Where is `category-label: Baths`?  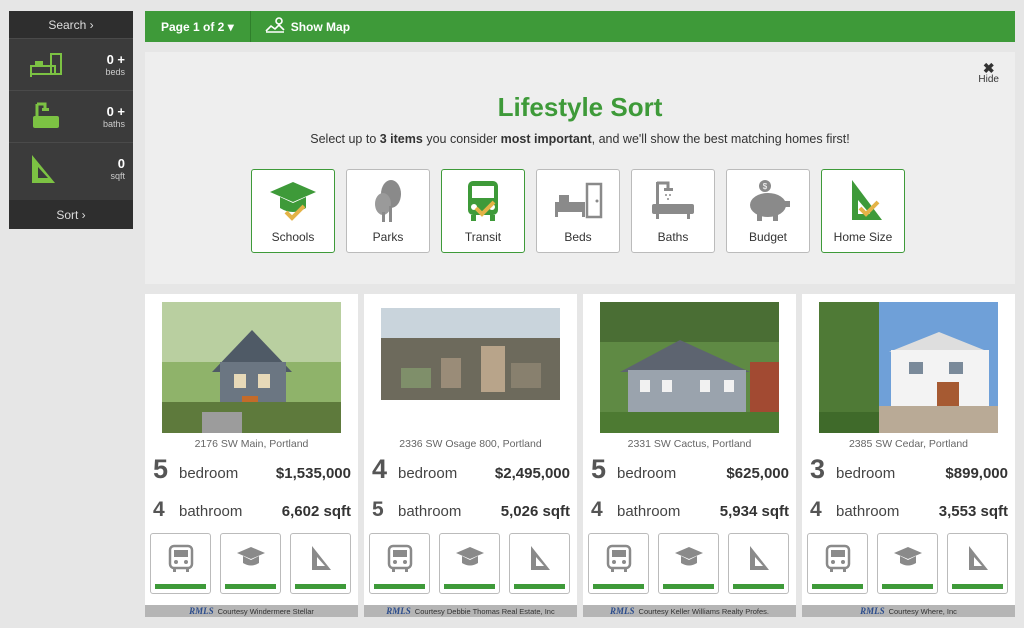
category-label: Baths is located at coordinates (673, 237).